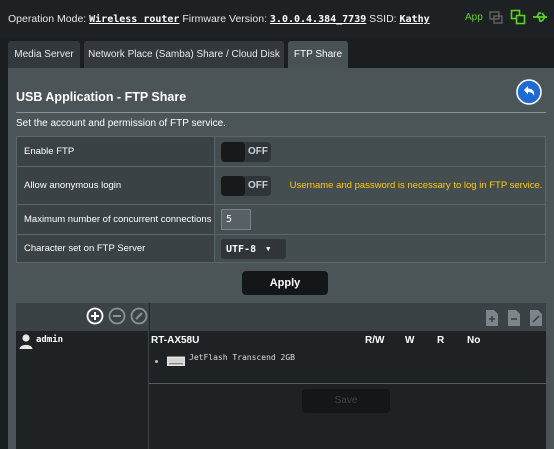  What do you see at coordinates (47, 19) in the screenshot?
I see `operation-mode-label: Operation Mode:` at bounding box center [47, 19].